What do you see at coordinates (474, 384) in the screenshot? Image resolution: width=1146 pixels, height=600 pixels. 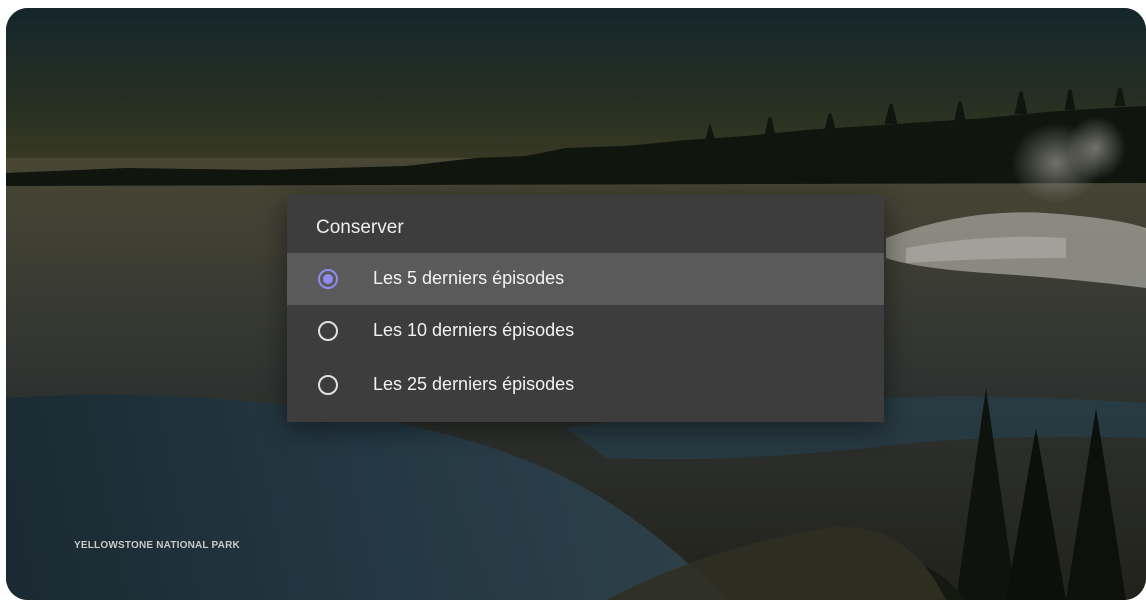 I see `option-label: Les 25 derniers épisodes` at bounding box center [474, 384].